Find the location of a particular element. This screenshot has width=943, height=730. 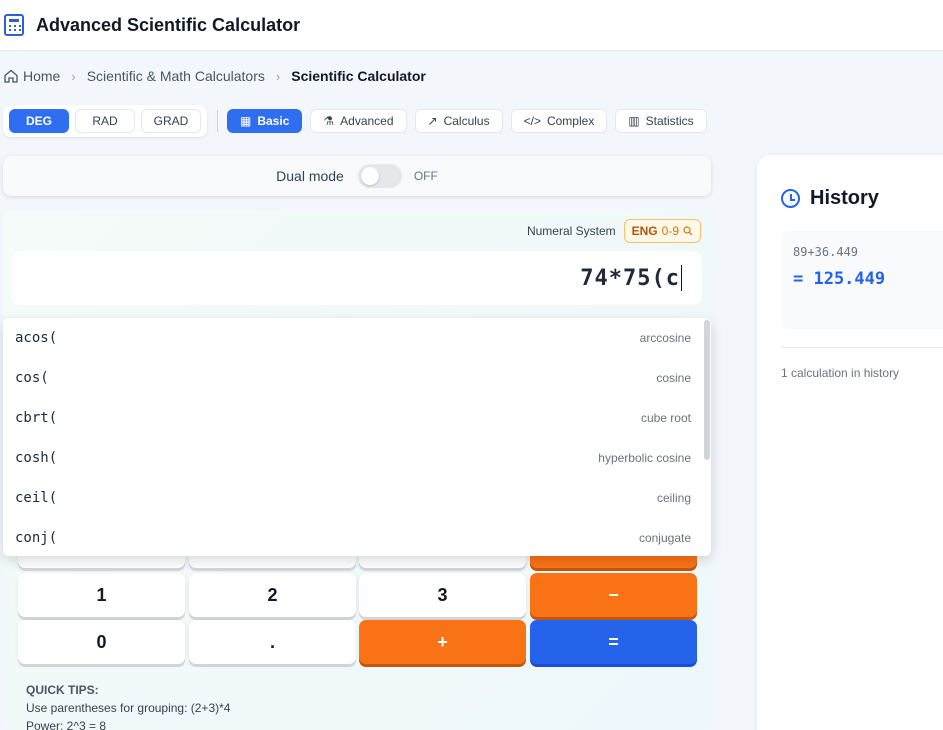

app-title: Advanced Scientific Calculator is located at coordinates (168, 24).